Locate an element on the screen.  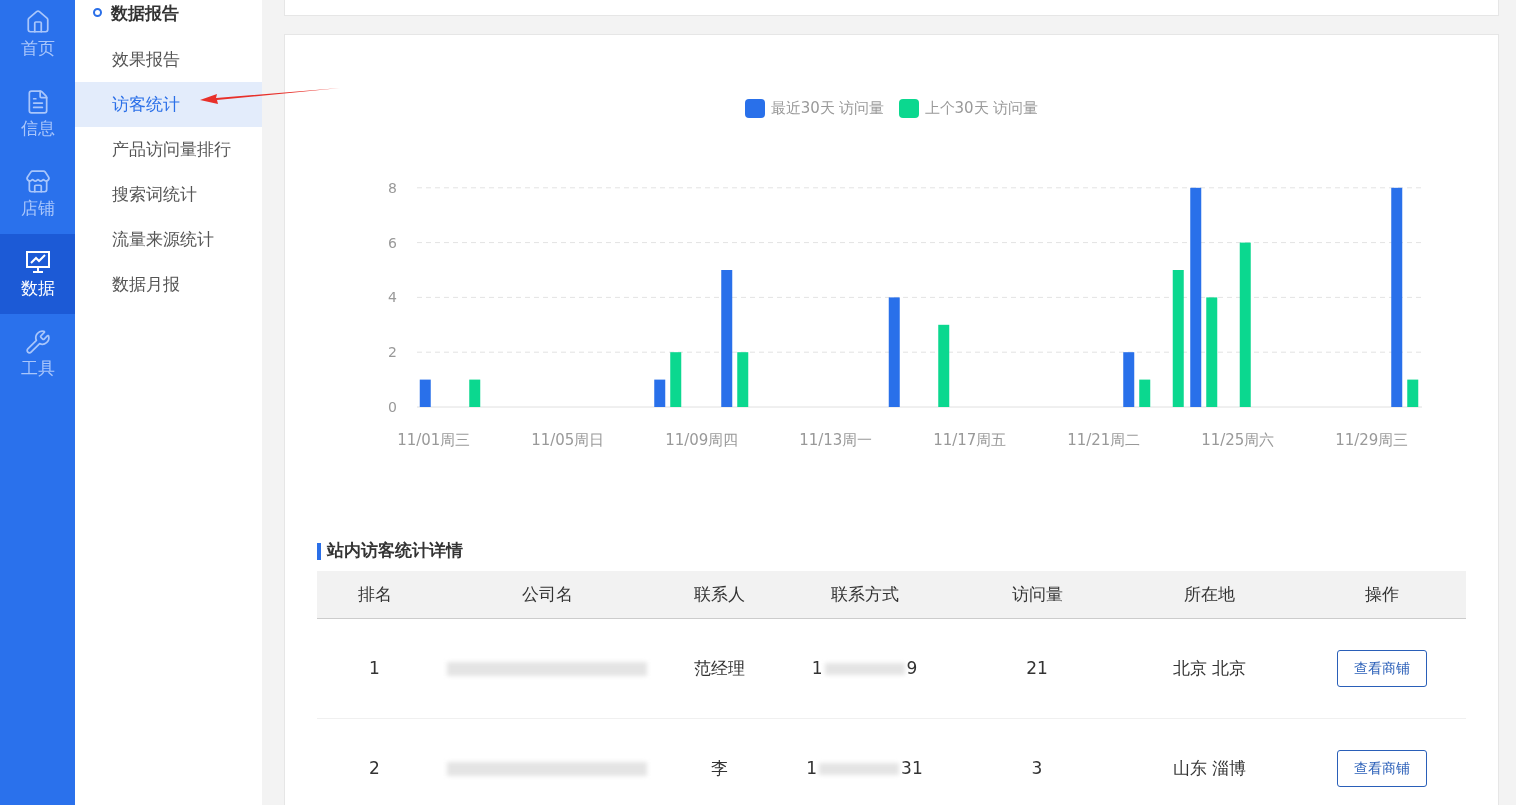
monitor-chart-icon is located at coordinates (37, 262).